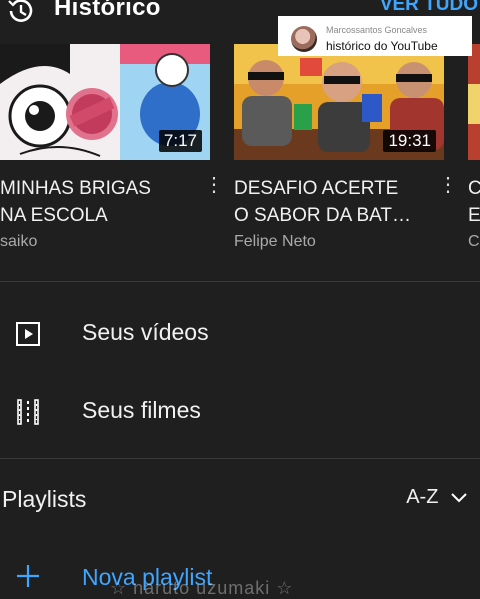  What do you see at coordinates (474, 202) in the screenshot?
I see `video-title: C E` at bounding box center [474, 202].